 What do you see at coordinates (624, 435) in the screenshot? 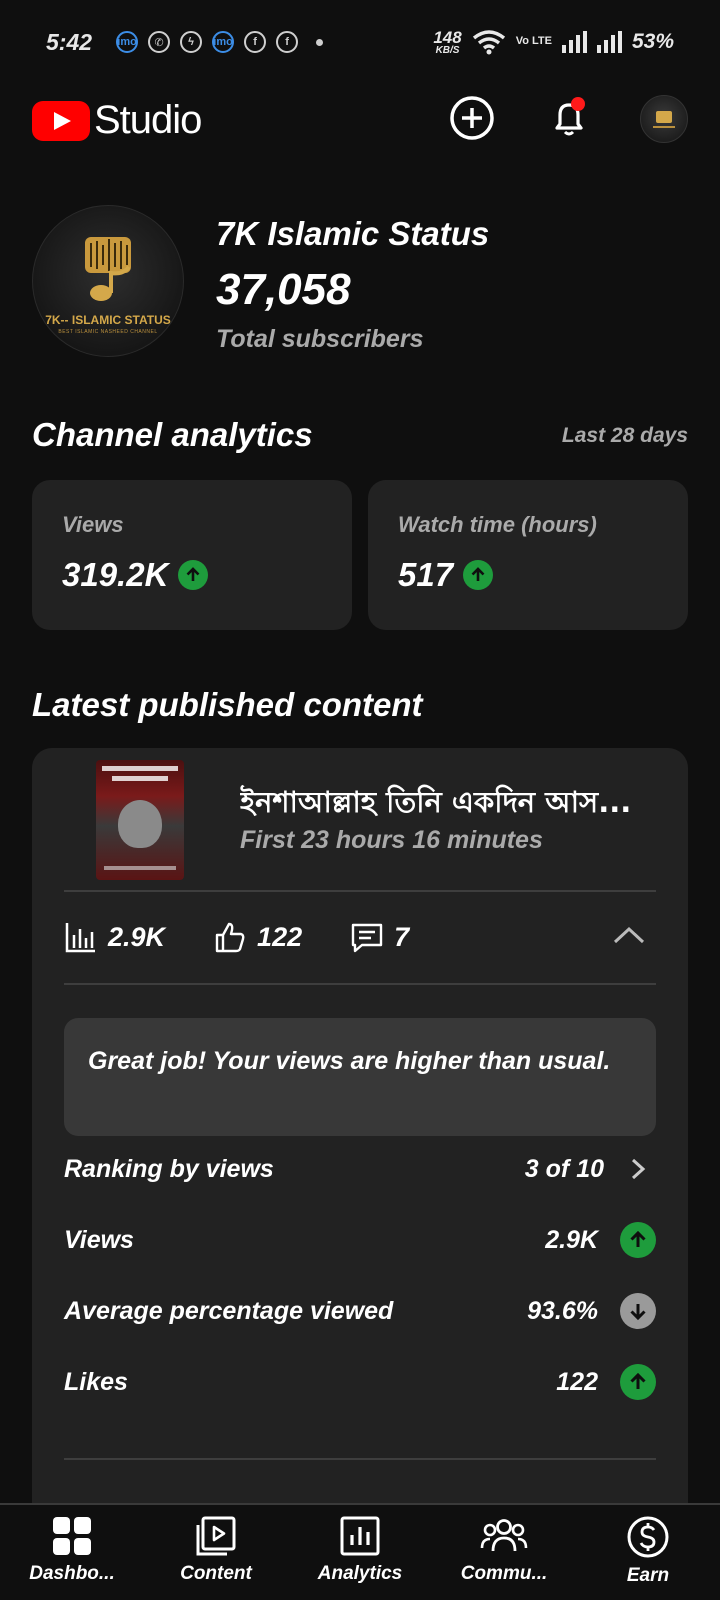
I see `analytics-period: Last 28 days` at bounding box center [624, 435].